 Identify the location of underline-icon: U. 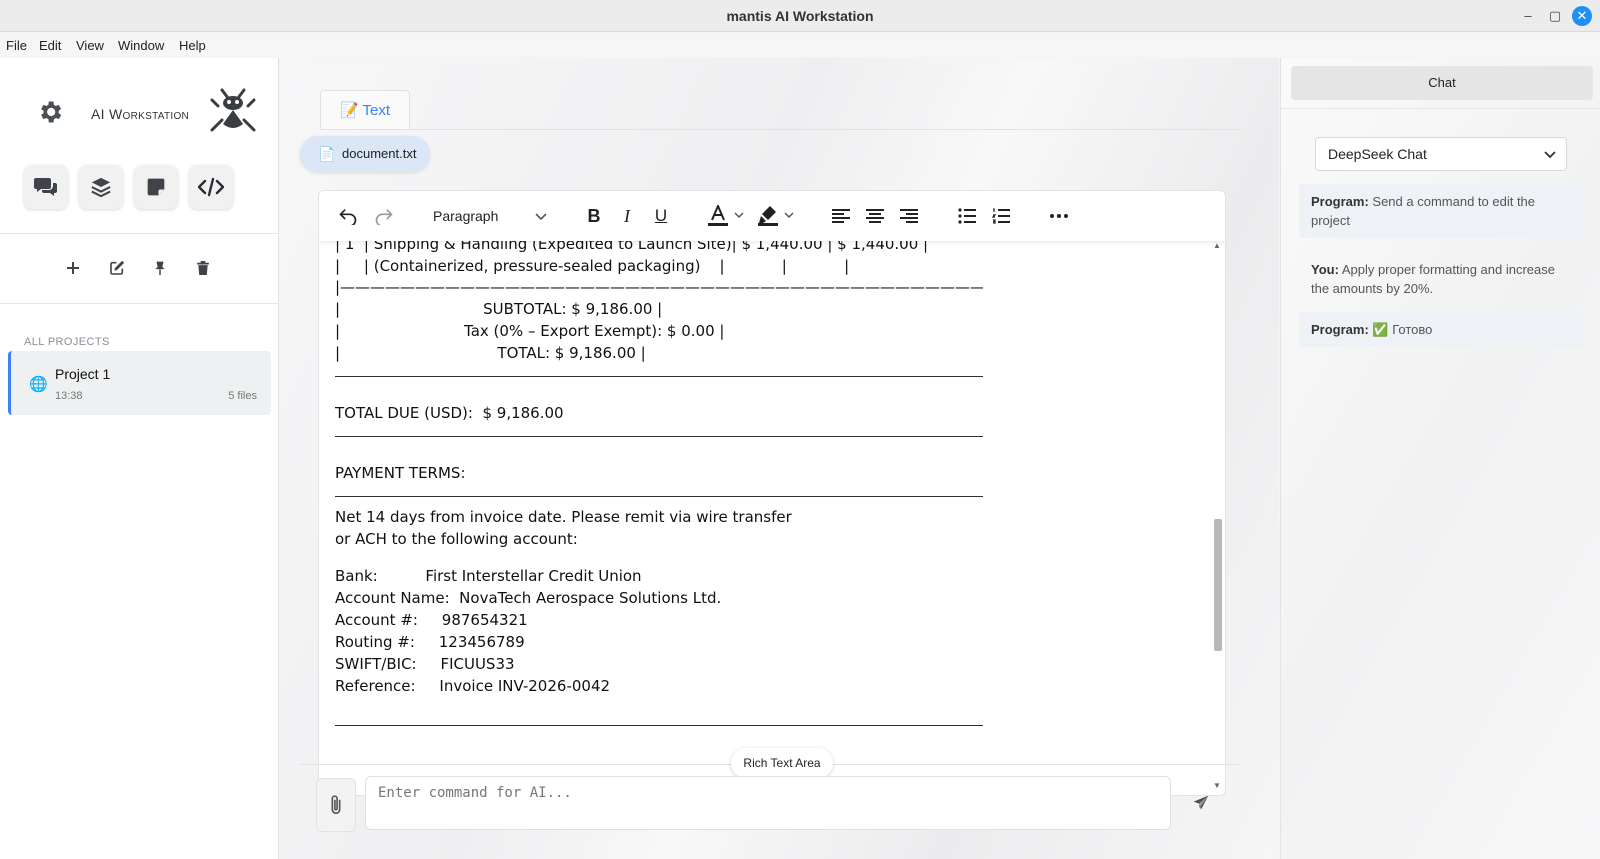
(661, 215).